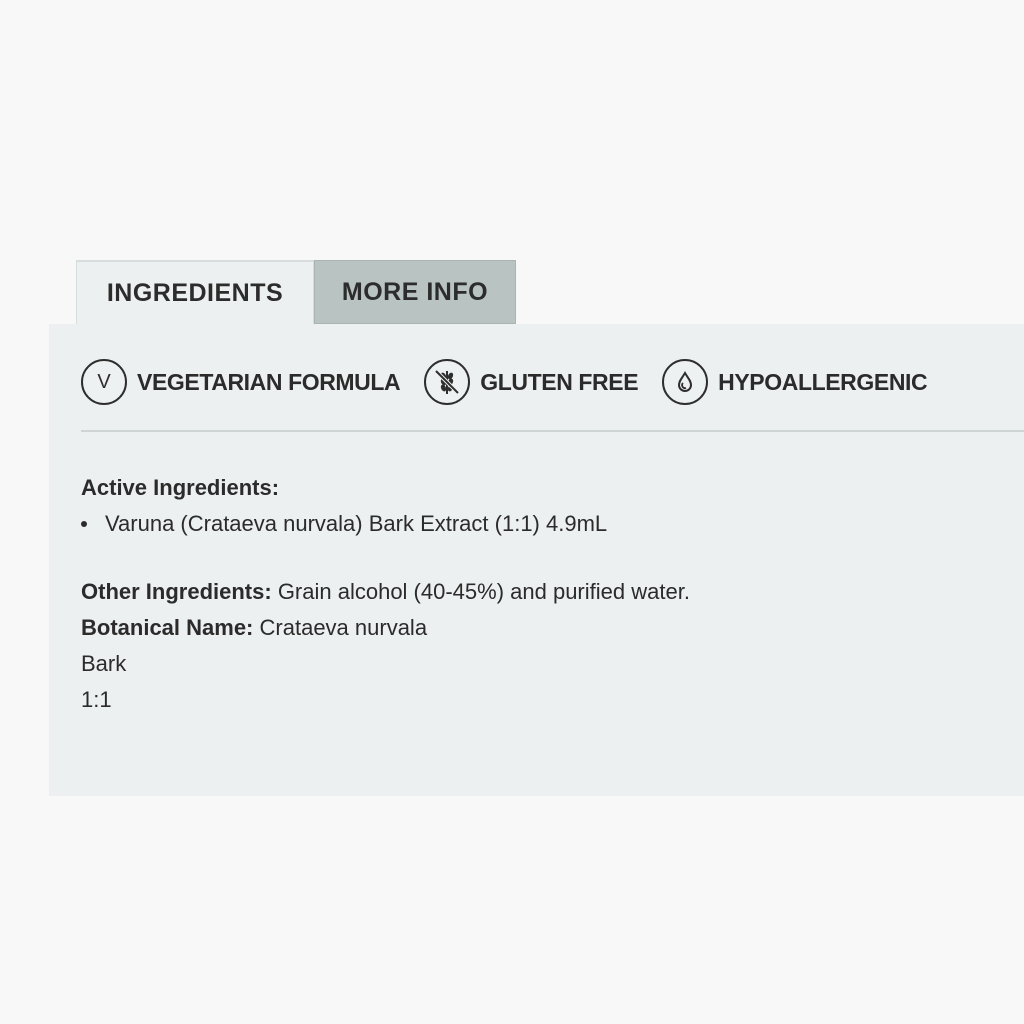  What do you see at coordinates (96, 699) in the screenshot?
I see `extract-ratio: 1:1` at bounding box center [96, 699].